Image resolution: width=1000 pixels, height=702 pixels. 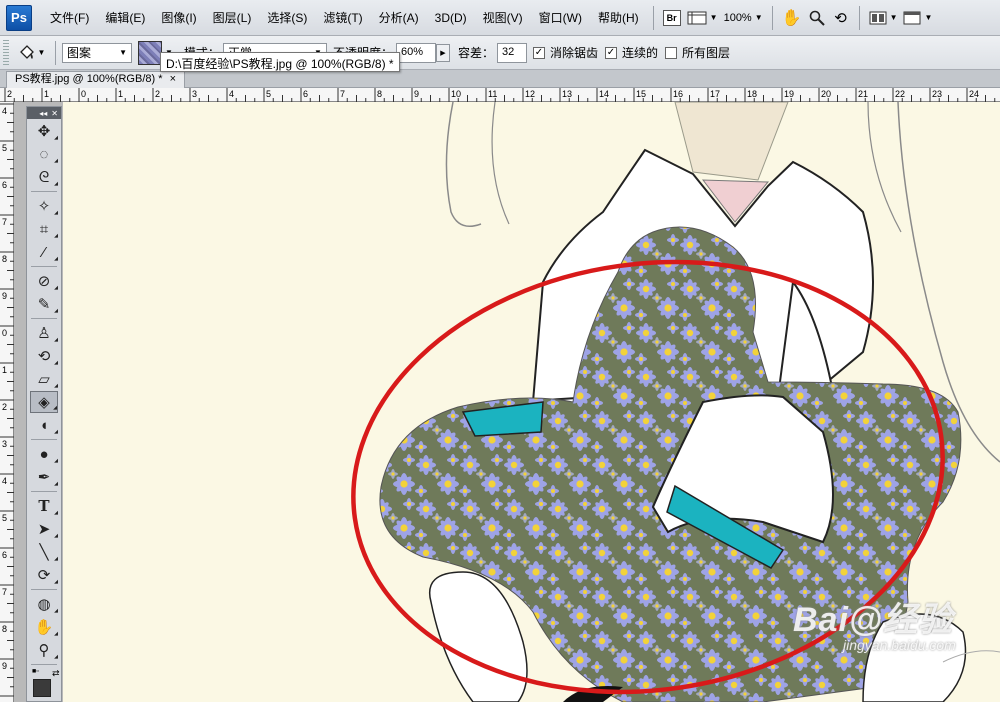 I want to click on document-path-tooltip: D:\百度经验\PS教程.jpg @ 100%(RGB/8) *, so click(x=280, y=62).